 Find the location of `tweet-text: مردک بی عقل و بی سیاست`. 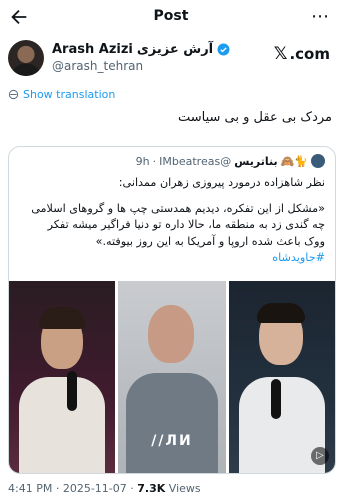

tweet-text: مردک بی عقل و بی سیاست is located at coordinates (254, 117).